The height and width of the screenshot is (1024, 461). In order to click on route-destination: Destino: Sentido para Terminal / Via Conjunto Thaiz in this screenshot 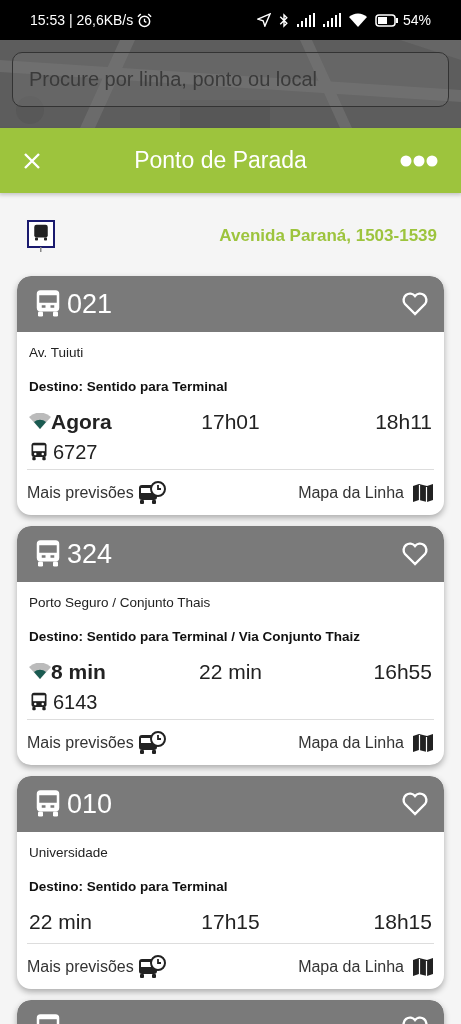, I will do `click(195, 637)`.